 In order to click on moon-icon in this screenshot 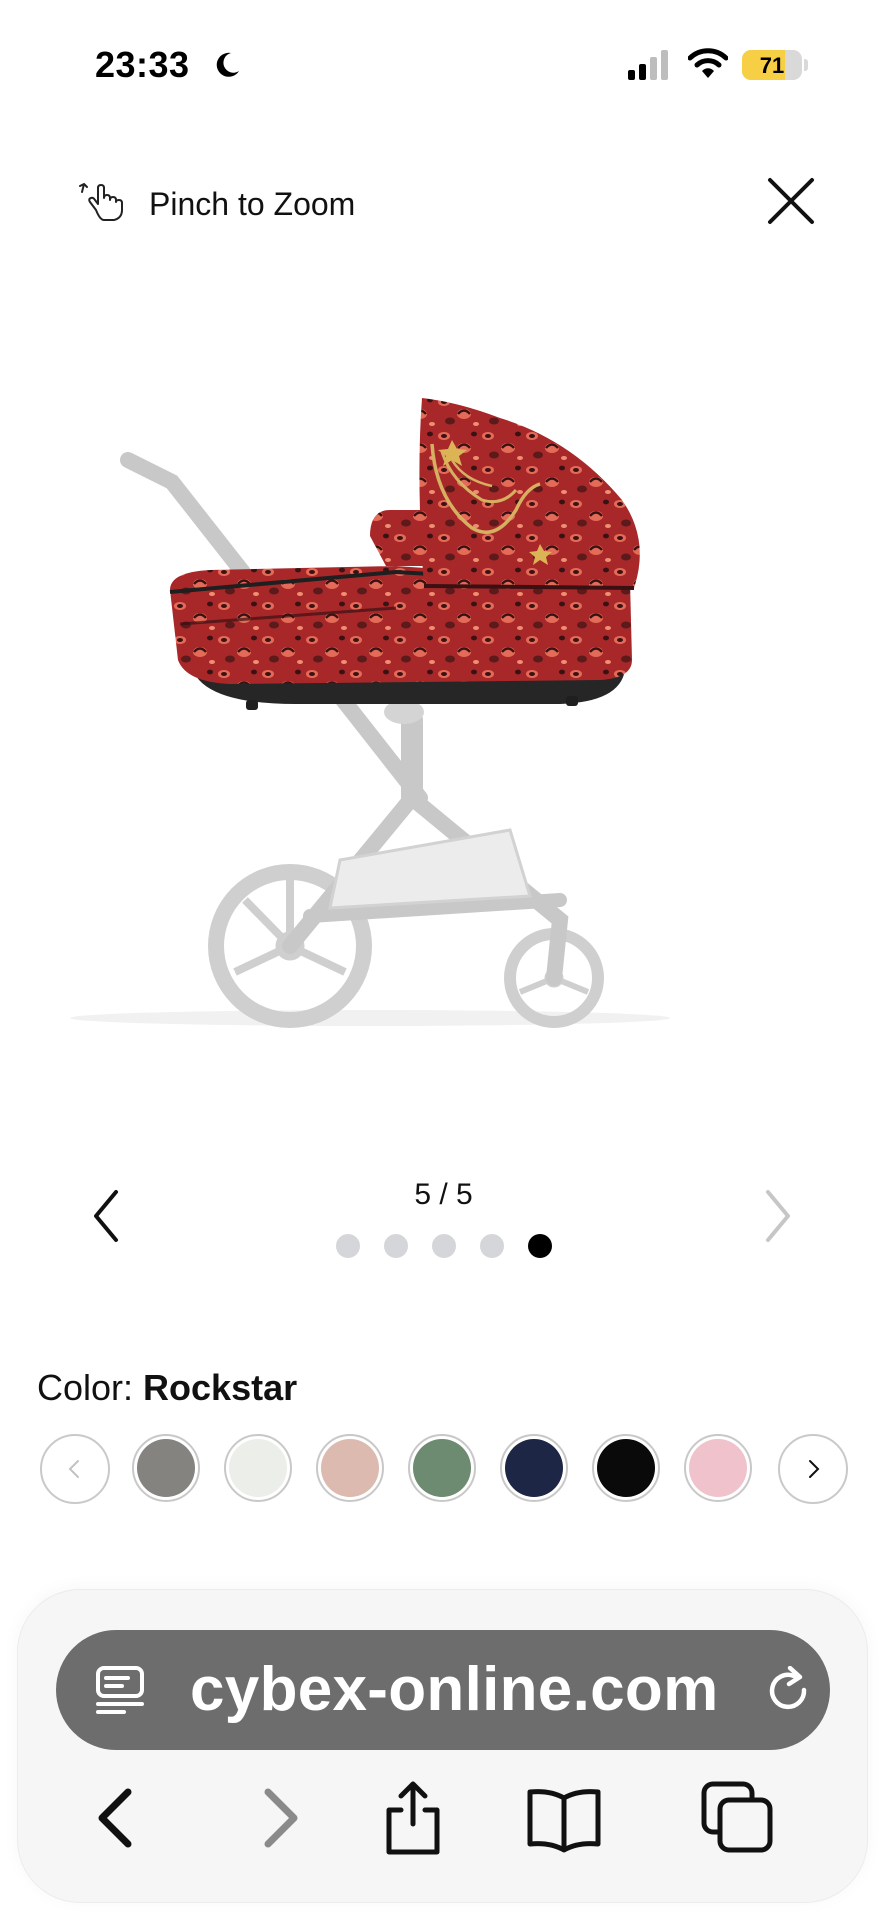, I will do `click(227, 64)`.